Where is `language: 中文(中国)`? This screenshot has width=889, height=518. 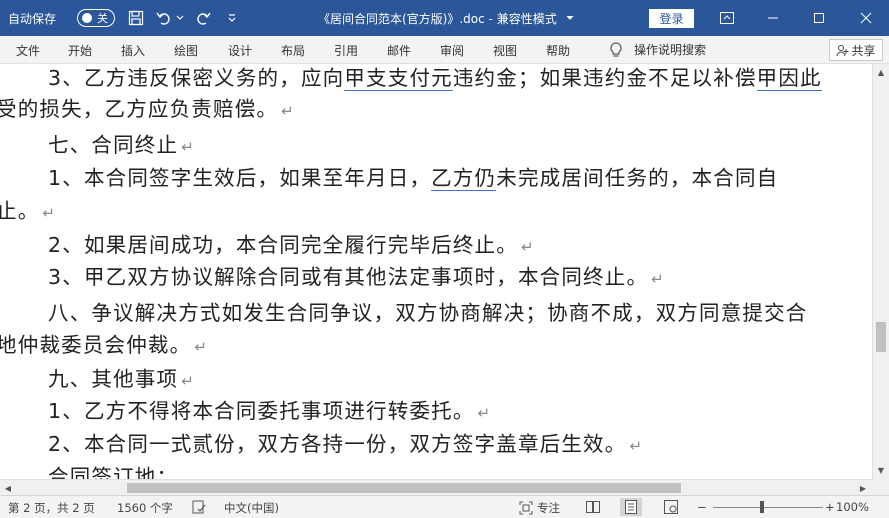 language: 中文(中国) is located at coordinates (251, 508).